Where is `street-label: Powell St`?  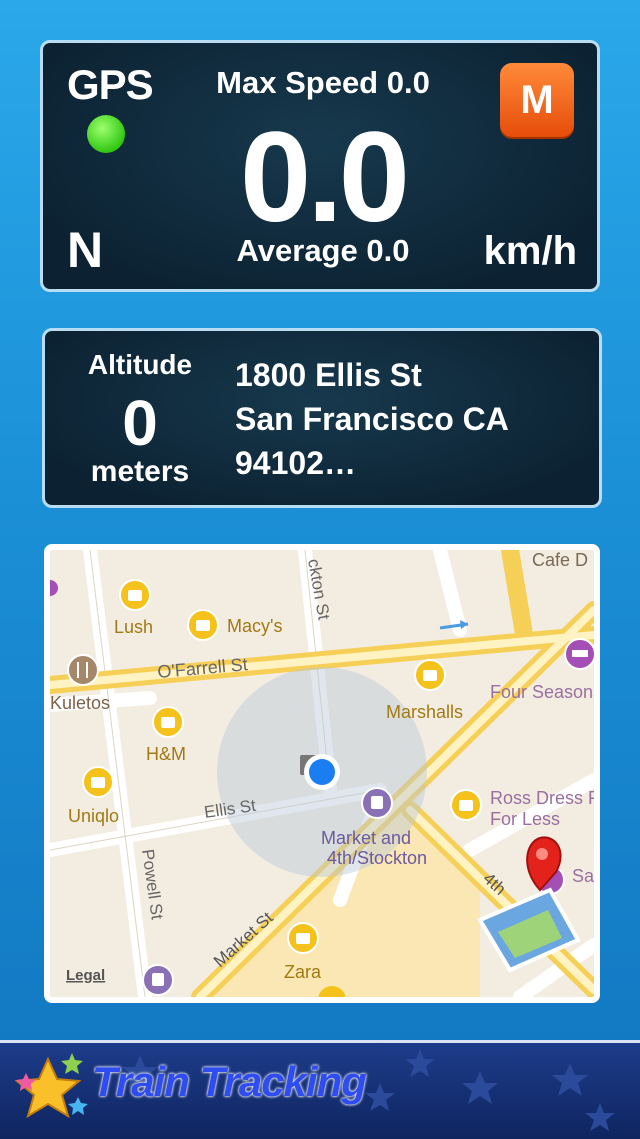
street-label: Powell St is located at coordinates (152, 884).